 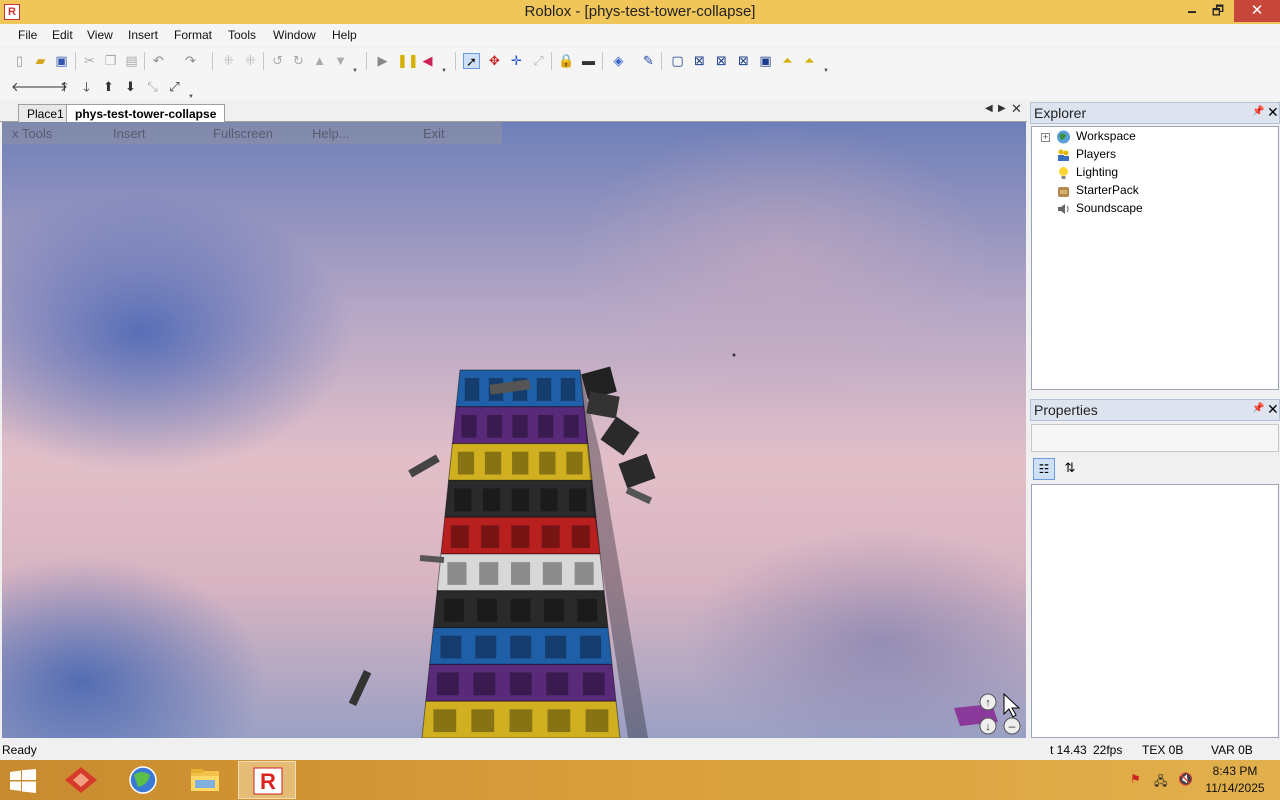 I want to click on tab-scroll-left-icon: ◀, so click(x=989, y=108).